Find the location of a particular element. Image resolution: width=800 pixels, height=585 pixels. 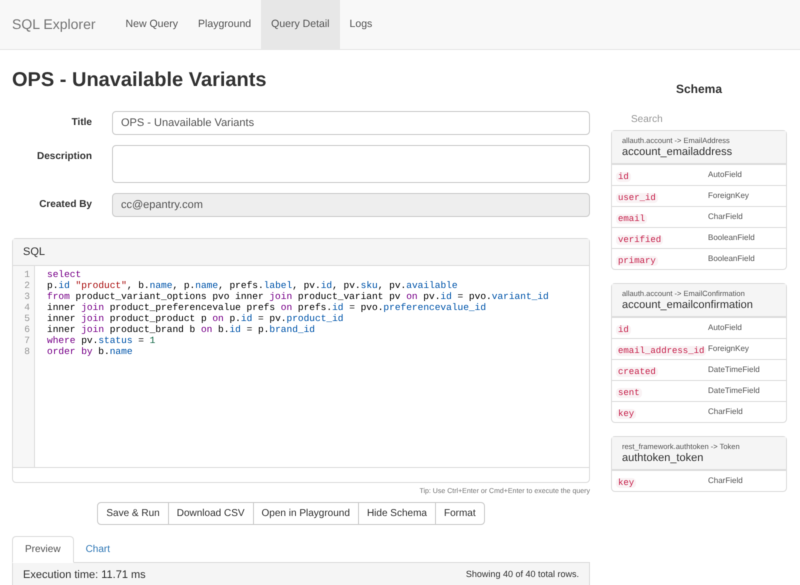

table-name: account_emailconfirmation is located at coordinates (688, 305).